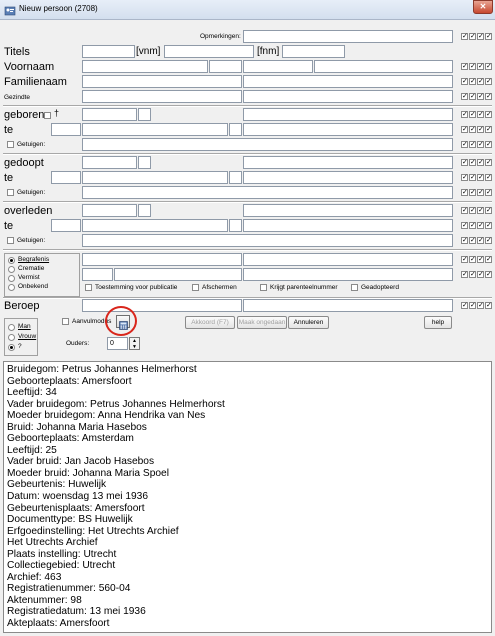  Describe the element at coordinates (11, 327) in the screenshot. I see `radio-man` at that location.